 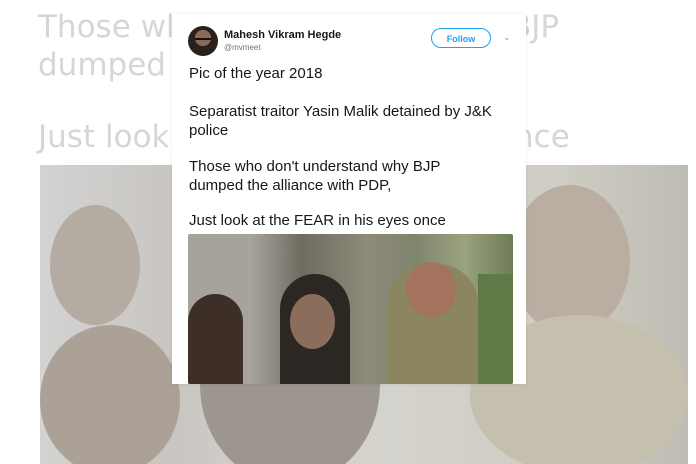 I want to click on tweet-text-line: Pic of the year 2018, so click(x=256, y=73).